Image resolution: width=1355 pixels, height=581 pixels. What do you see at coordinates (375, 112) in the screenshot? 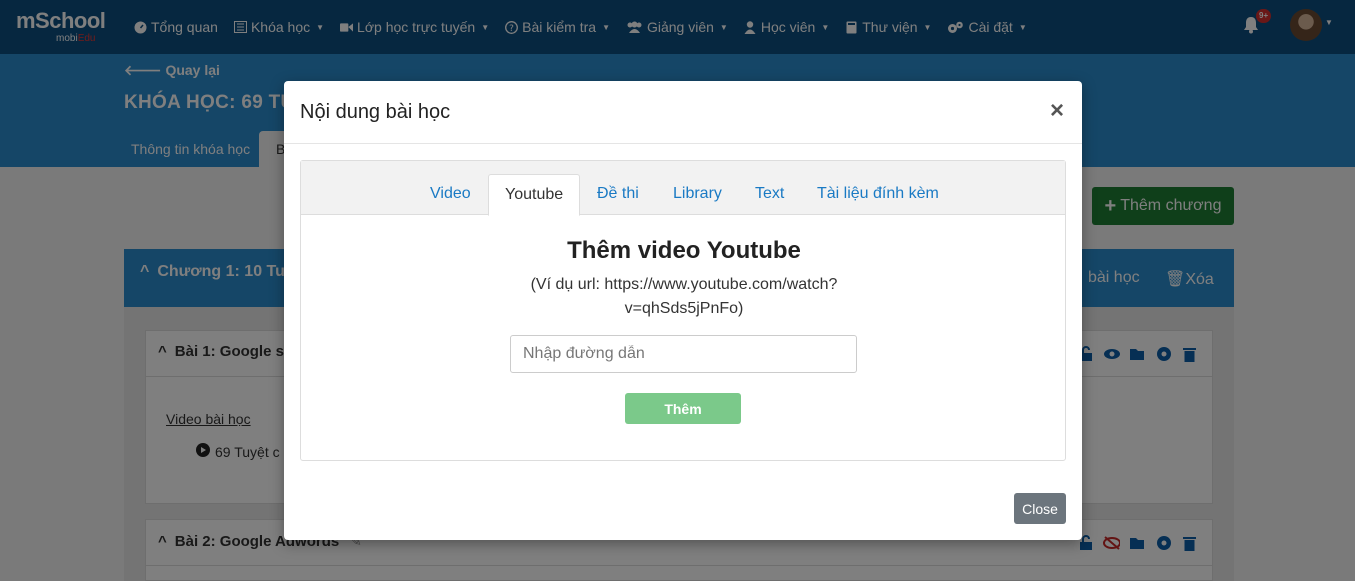
I see `modal-title: Nội dung bài học` at bounding box center [375, 112].